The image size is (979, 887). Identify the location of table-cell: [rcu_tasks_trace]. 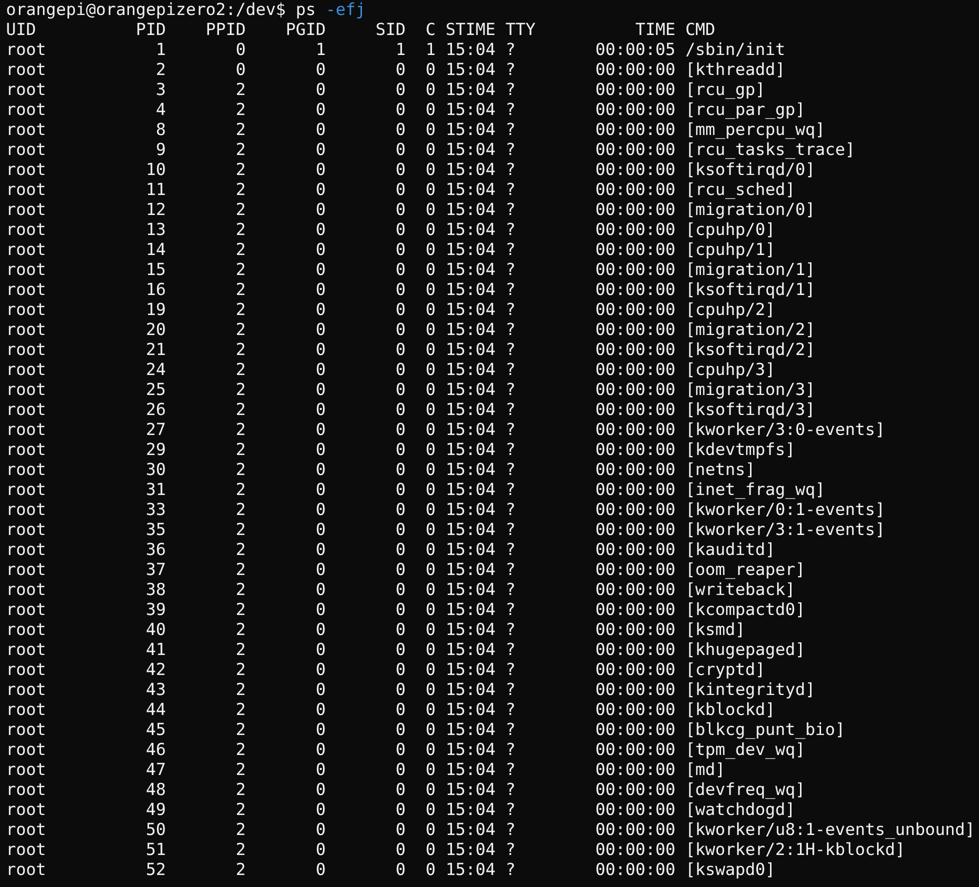
(770, 149).